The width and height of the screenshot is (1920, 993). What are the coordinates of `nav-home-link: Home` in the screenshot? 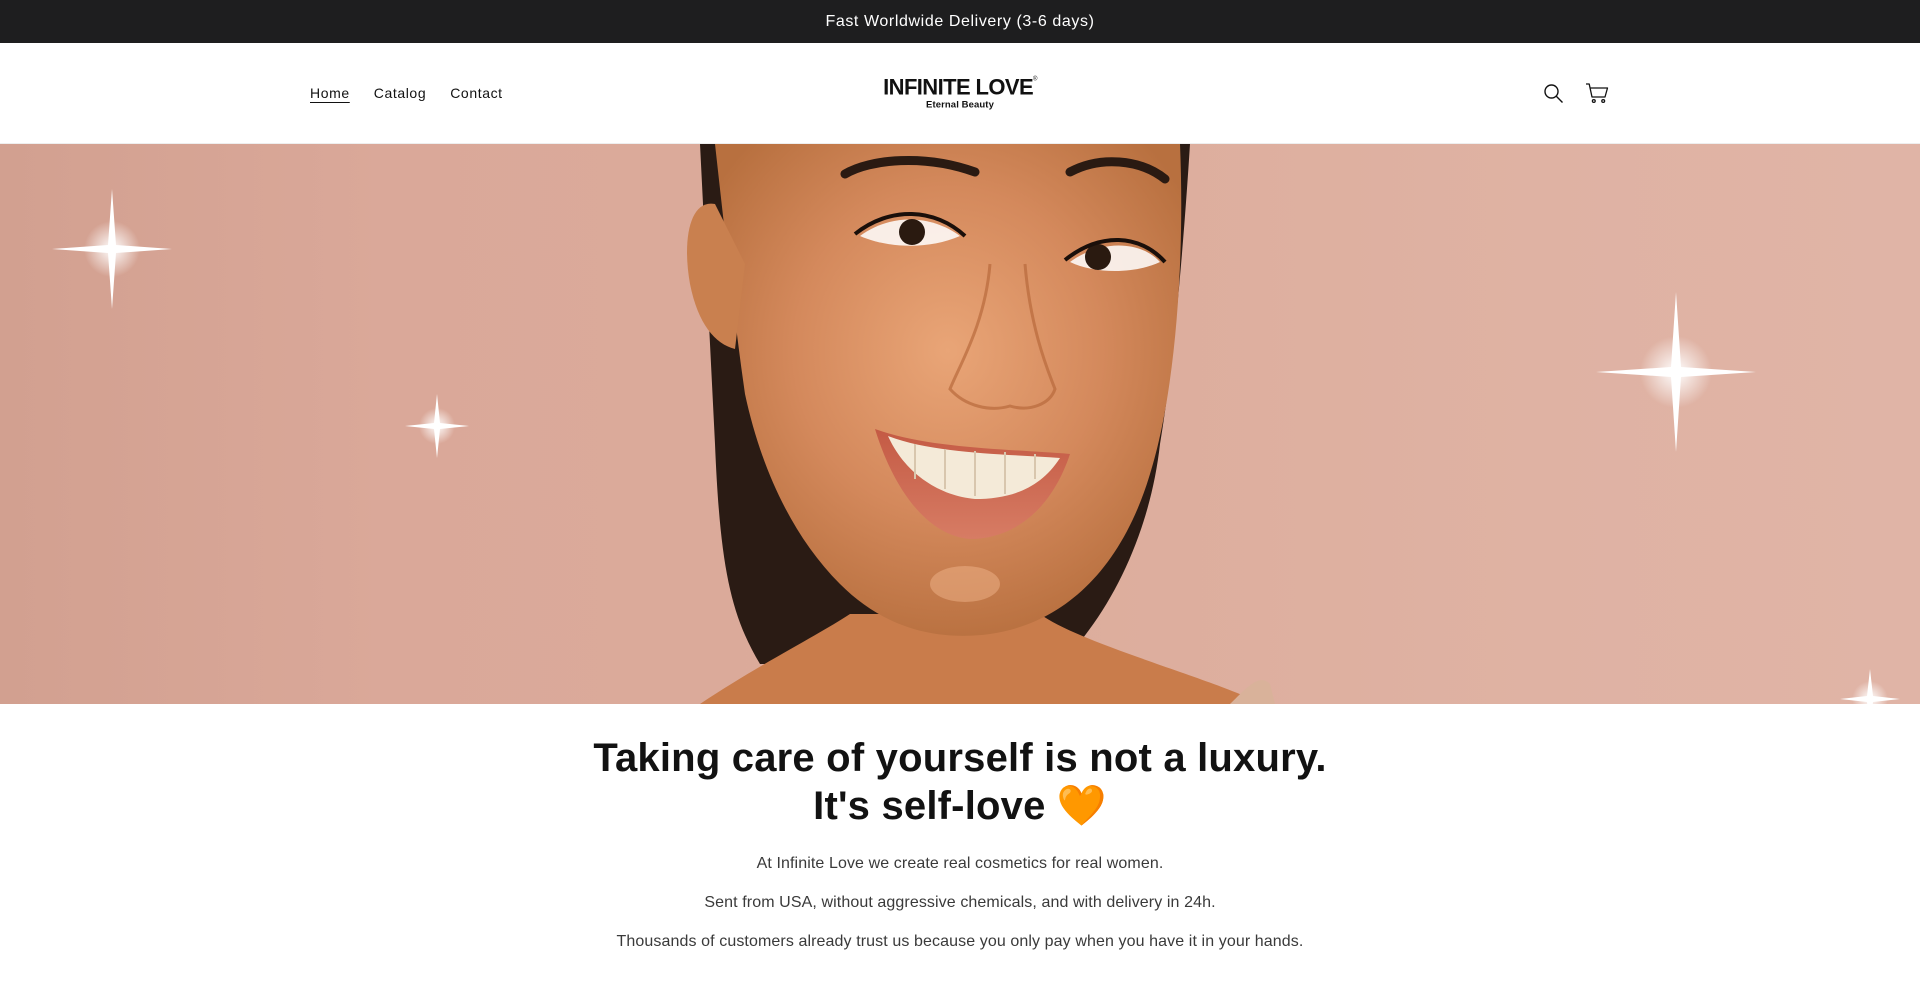 It's located at (330, 93).